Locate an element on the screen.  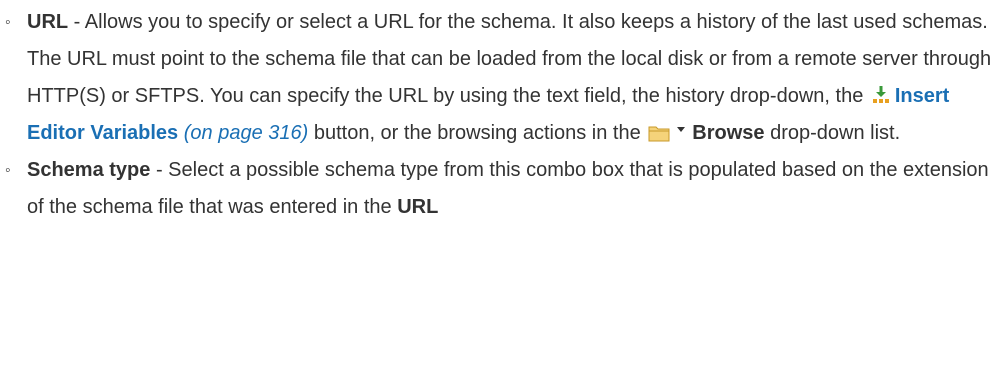
browse-label: Browse is located at coordinates (728, 133).